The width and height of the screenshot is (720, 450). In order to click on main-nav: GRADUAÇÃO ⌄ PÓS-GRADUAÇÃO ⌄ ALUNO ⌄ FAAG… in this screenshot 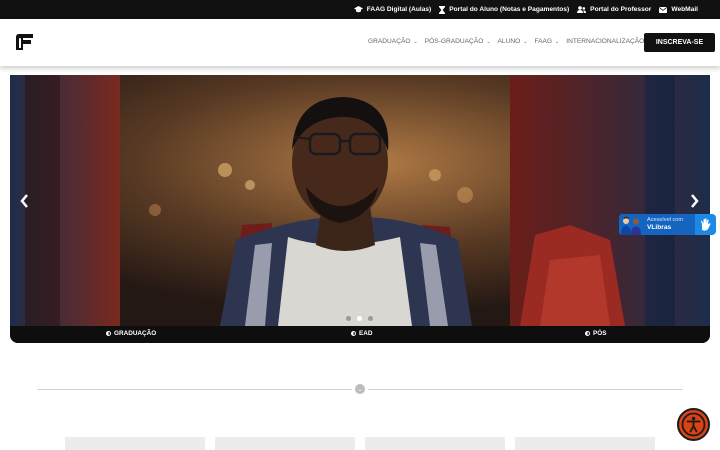, I will do `click(506, 41)`.